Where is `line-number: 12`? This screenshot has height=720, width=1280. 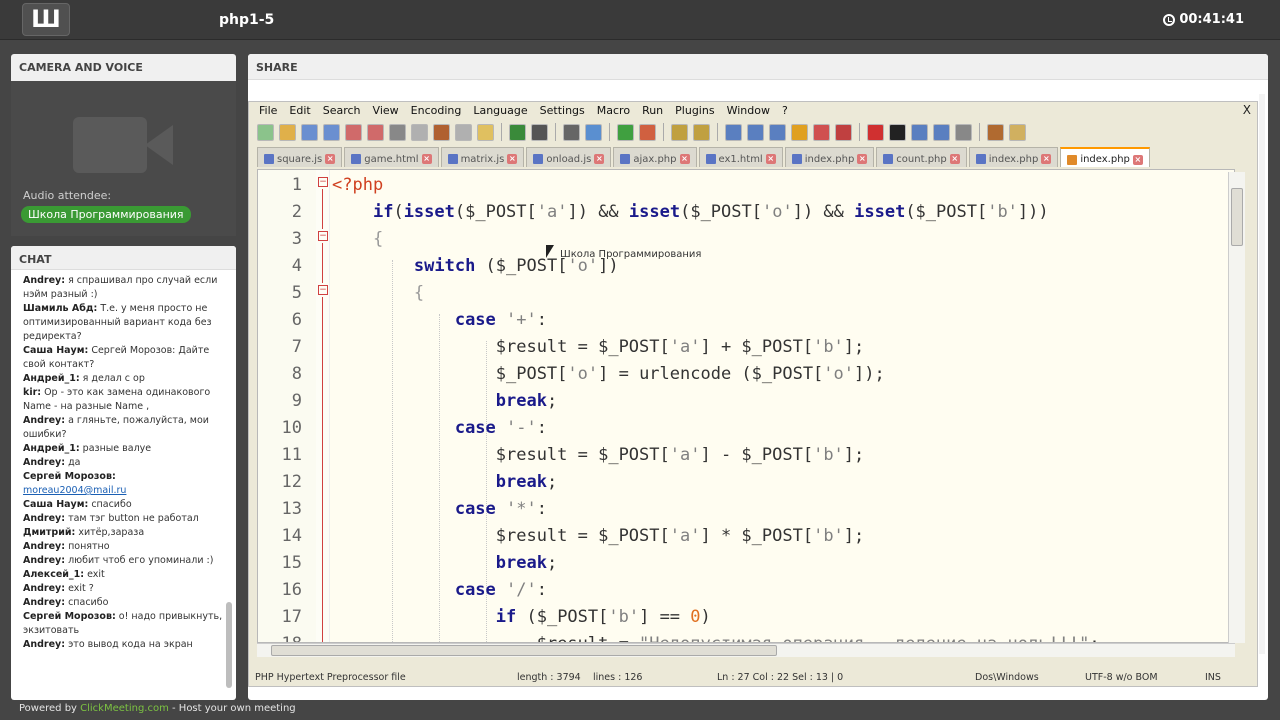 line-number: 12 is located at coordinates (291, 482).